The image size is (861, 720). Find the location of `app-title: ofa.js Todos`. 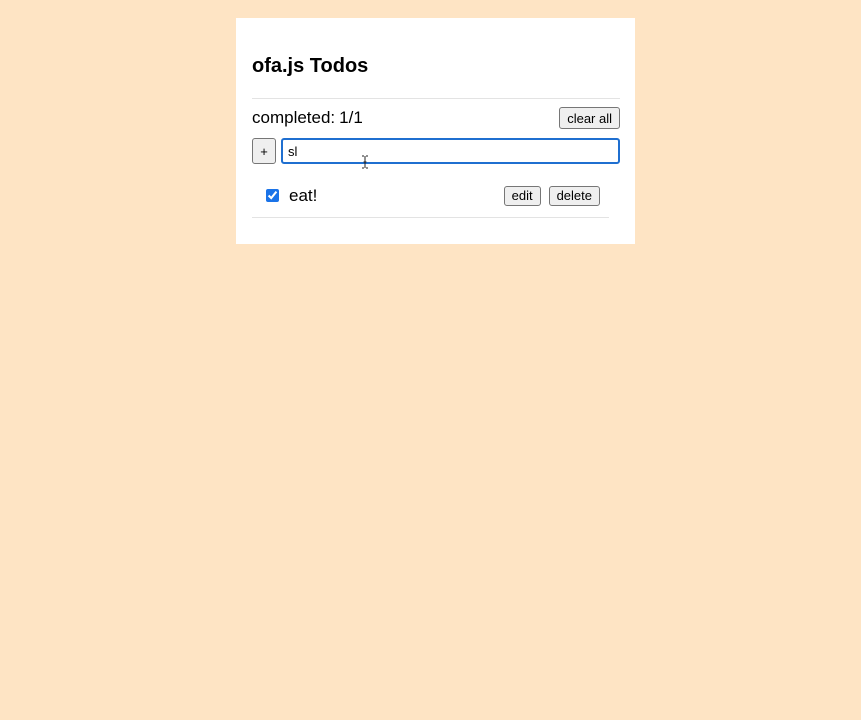

app-title: ofa.js Todos is located at coordinates (310, 66).